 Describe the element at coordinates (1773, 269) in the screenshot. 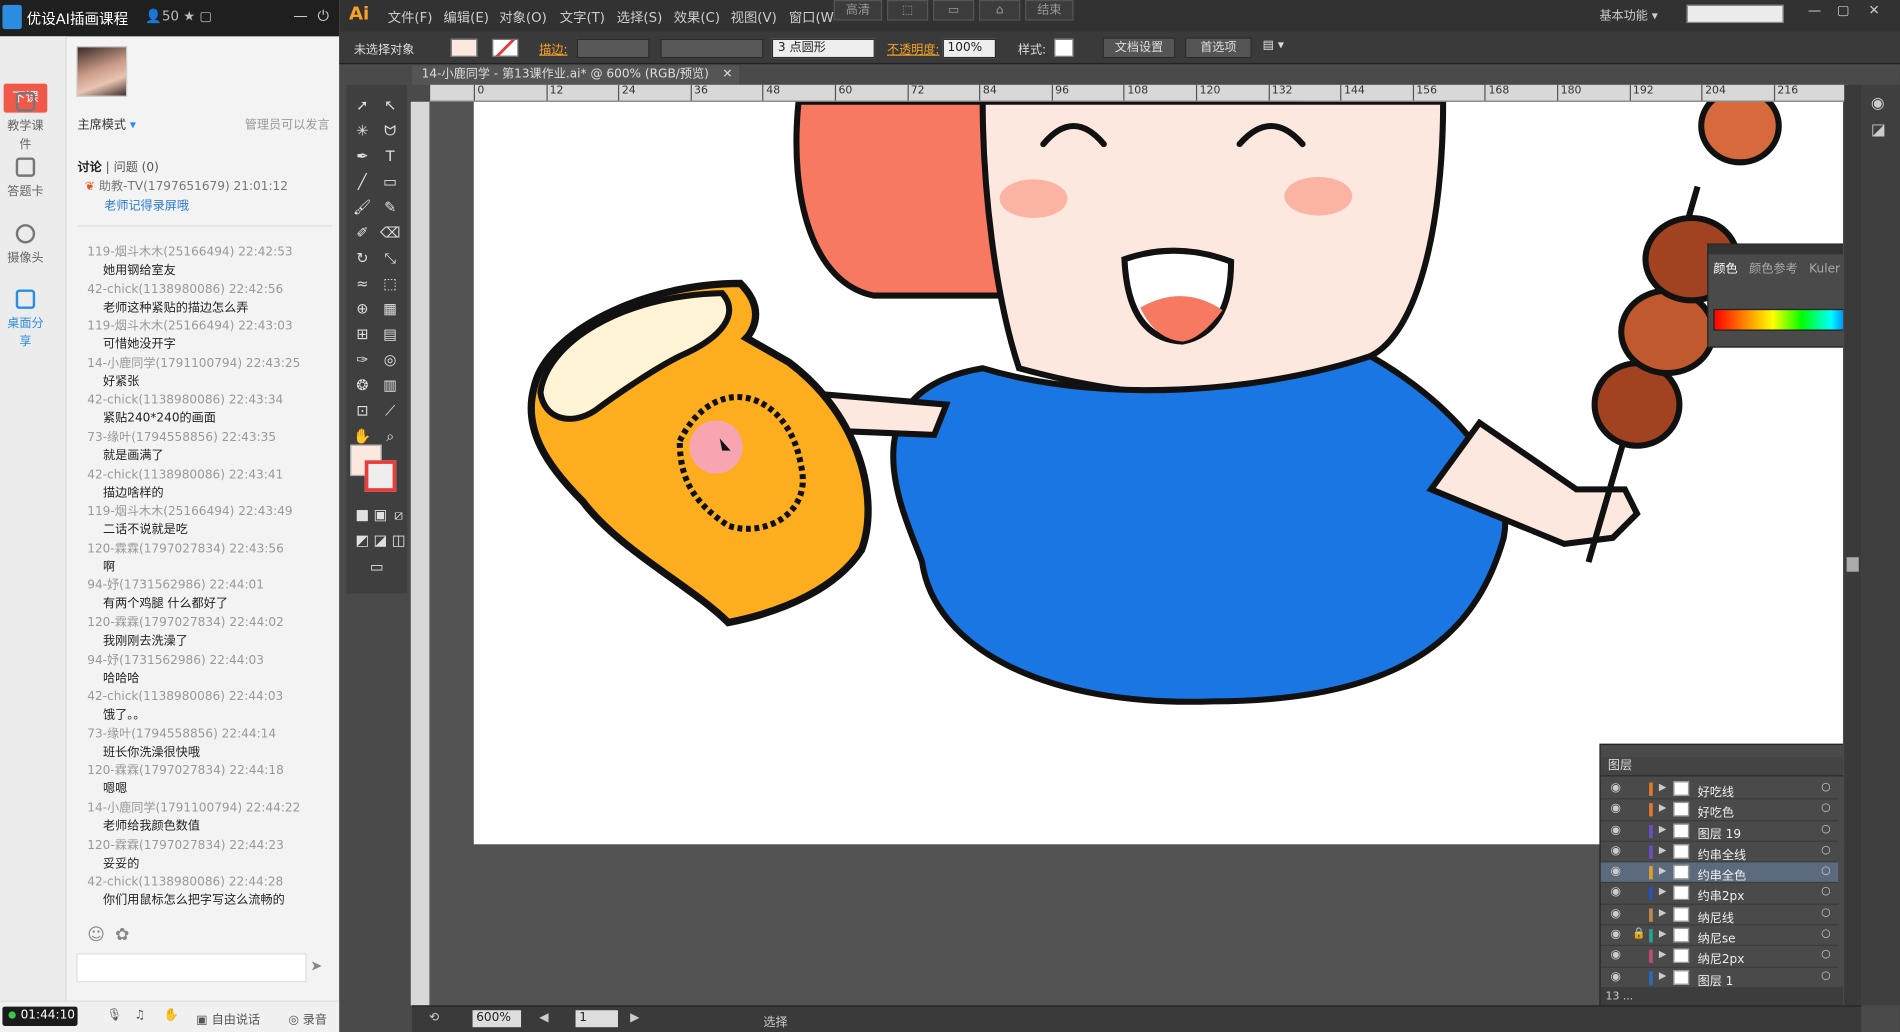

I see `tab-color-guide: 颜色参考` at that location.